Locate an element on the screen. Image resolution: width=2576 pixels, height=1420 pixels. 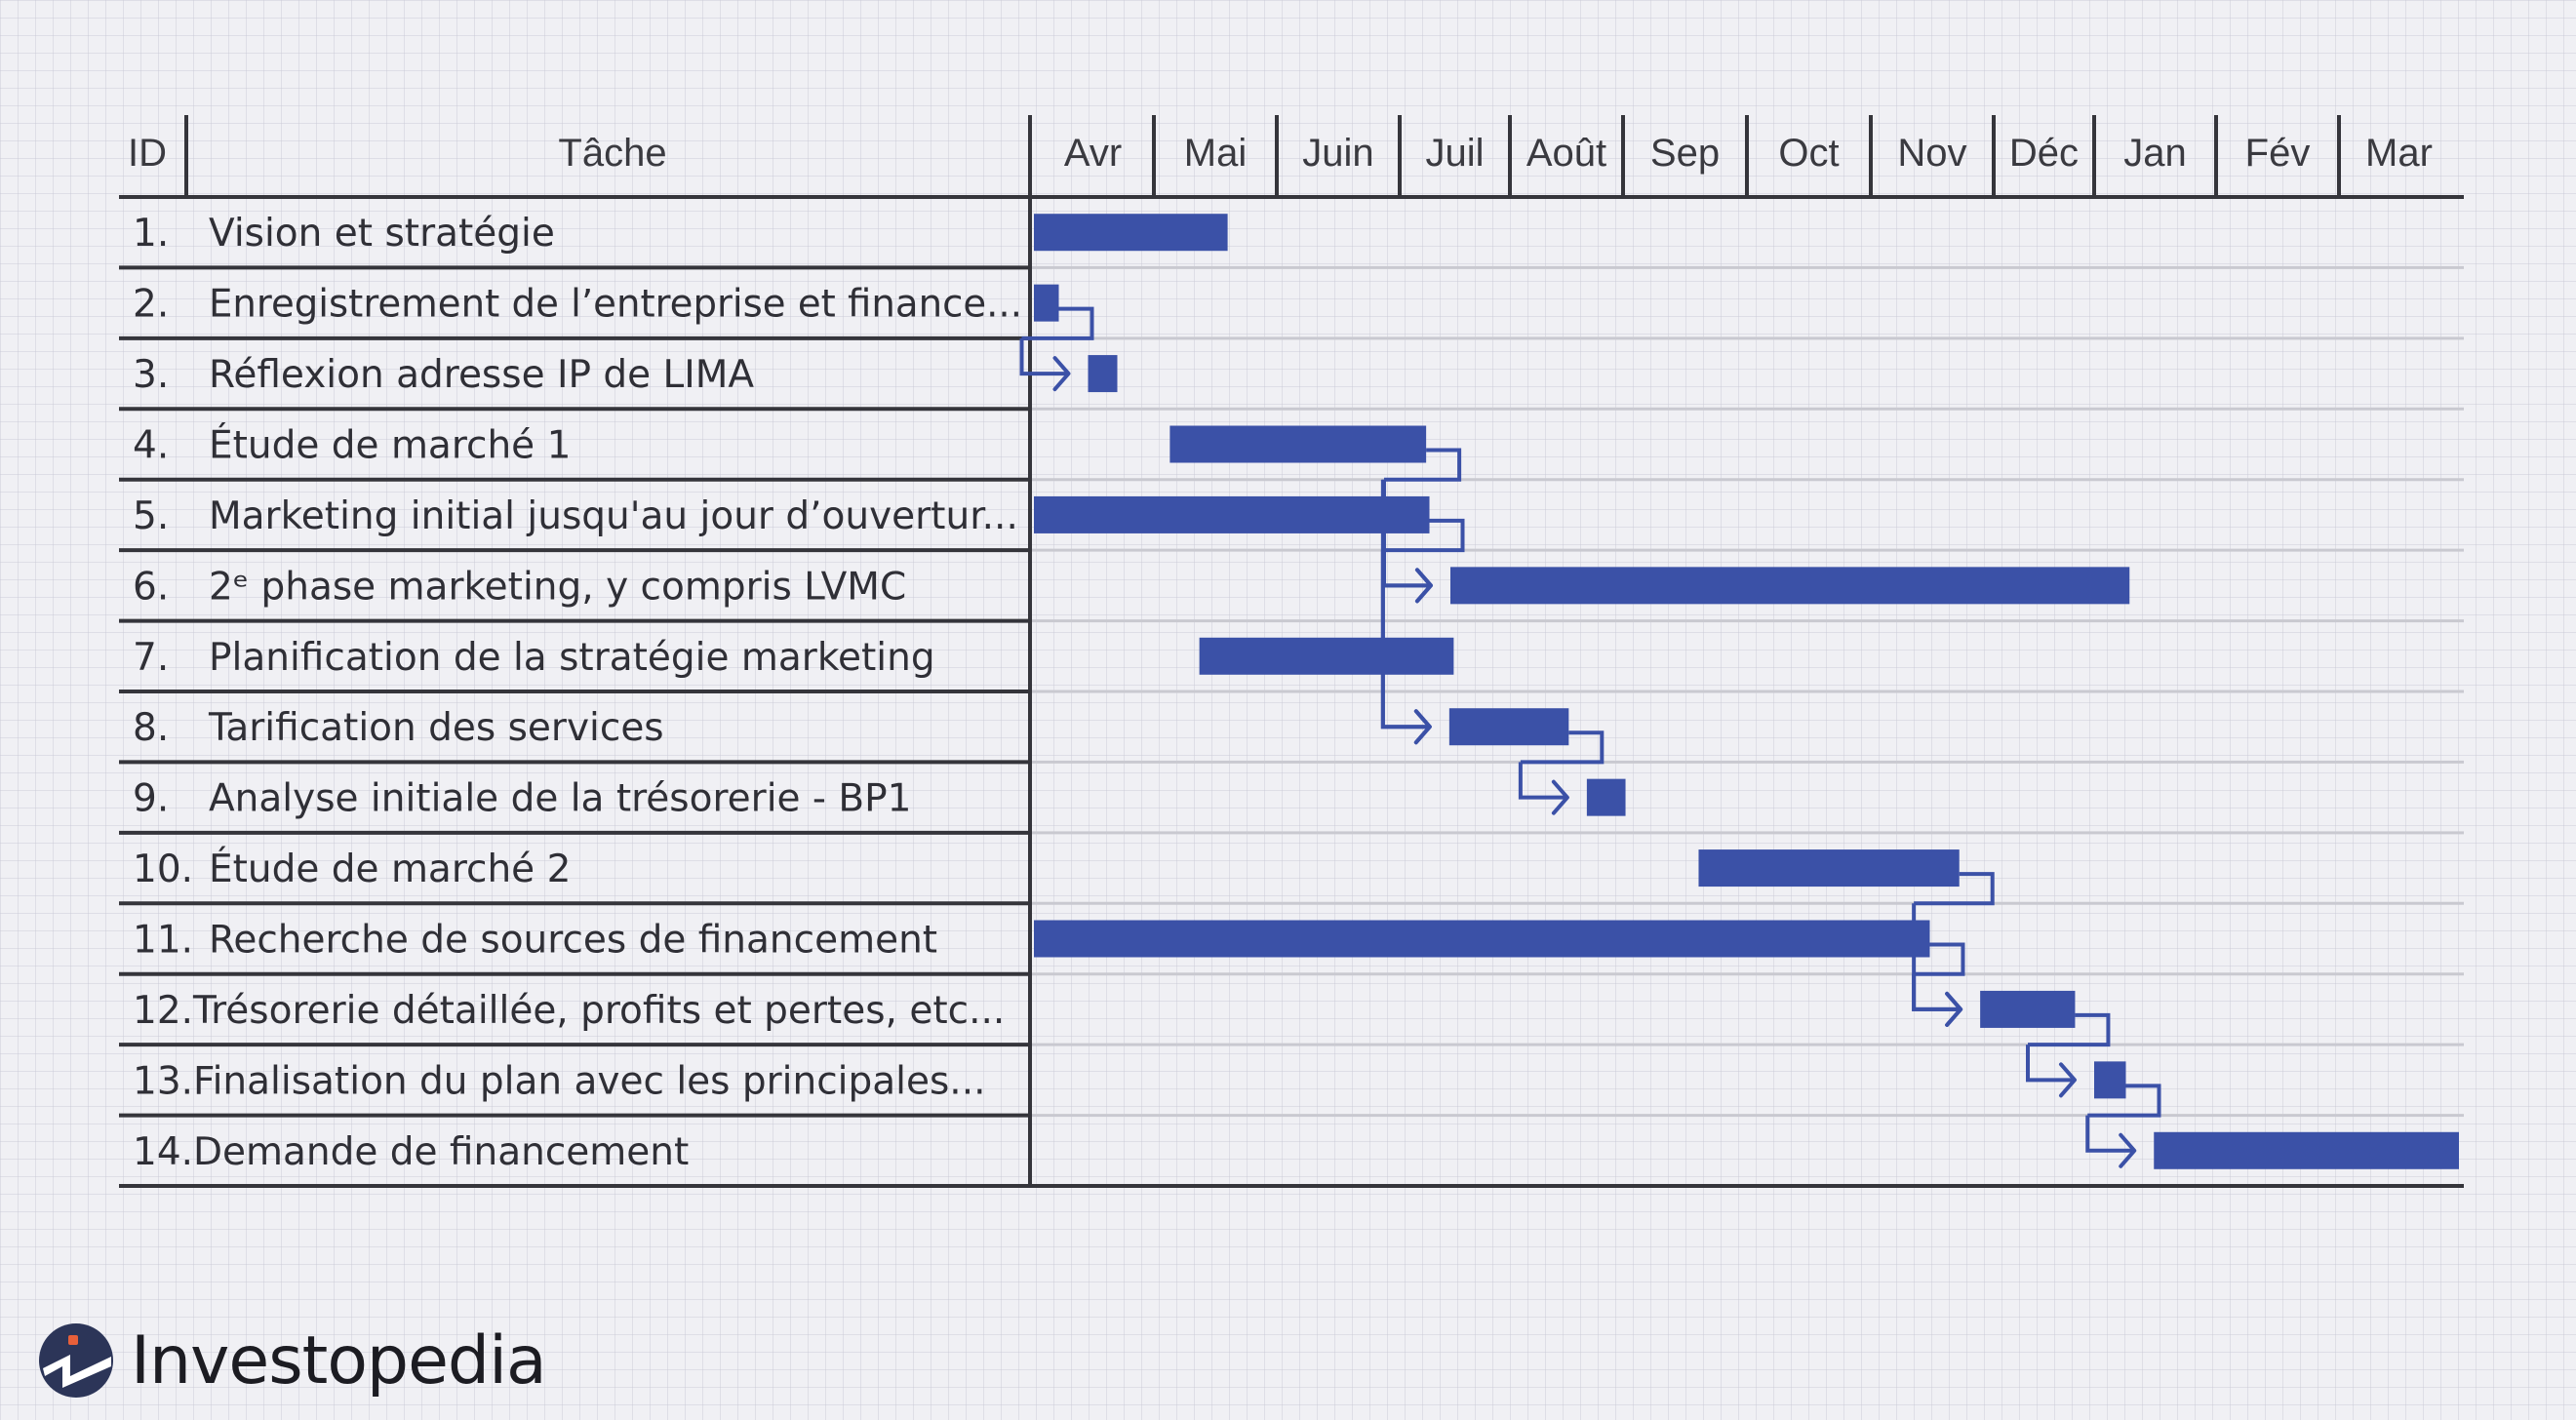
month-label: Mai is located at coordinates (1215, 153).